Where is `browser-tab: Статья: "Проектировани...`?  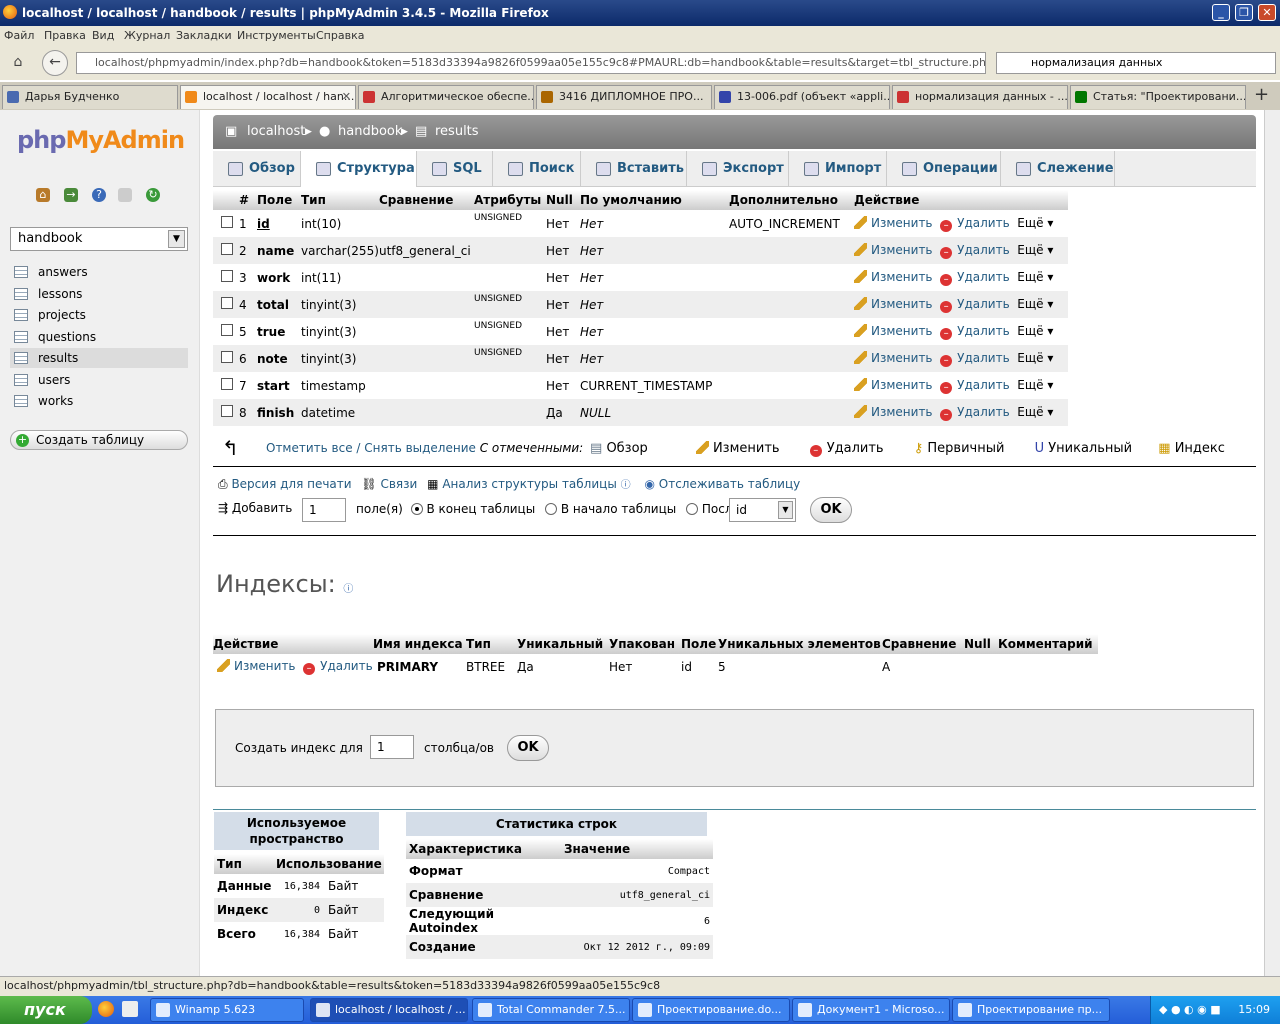 browser-tab: Статья: "Проектировани... is located at coordinates (1158, 97).